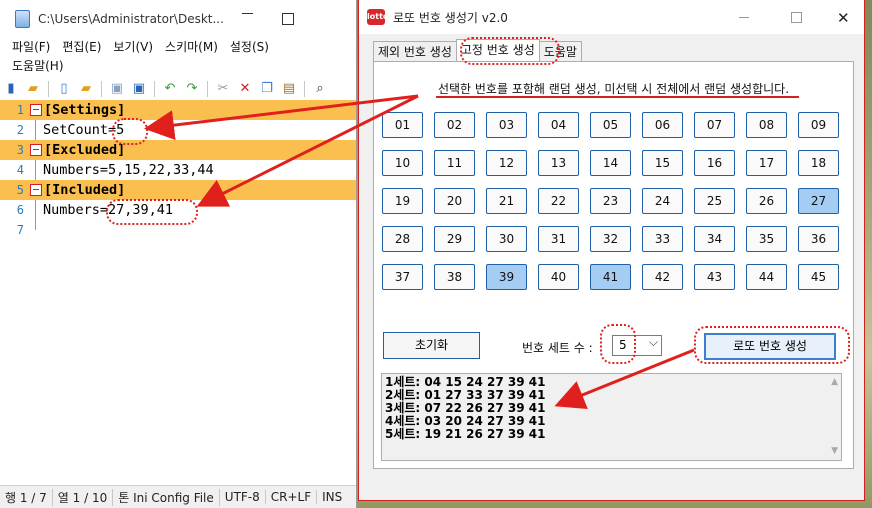  I want to click on menu-schema: 스키마(M), so click(191, 47).